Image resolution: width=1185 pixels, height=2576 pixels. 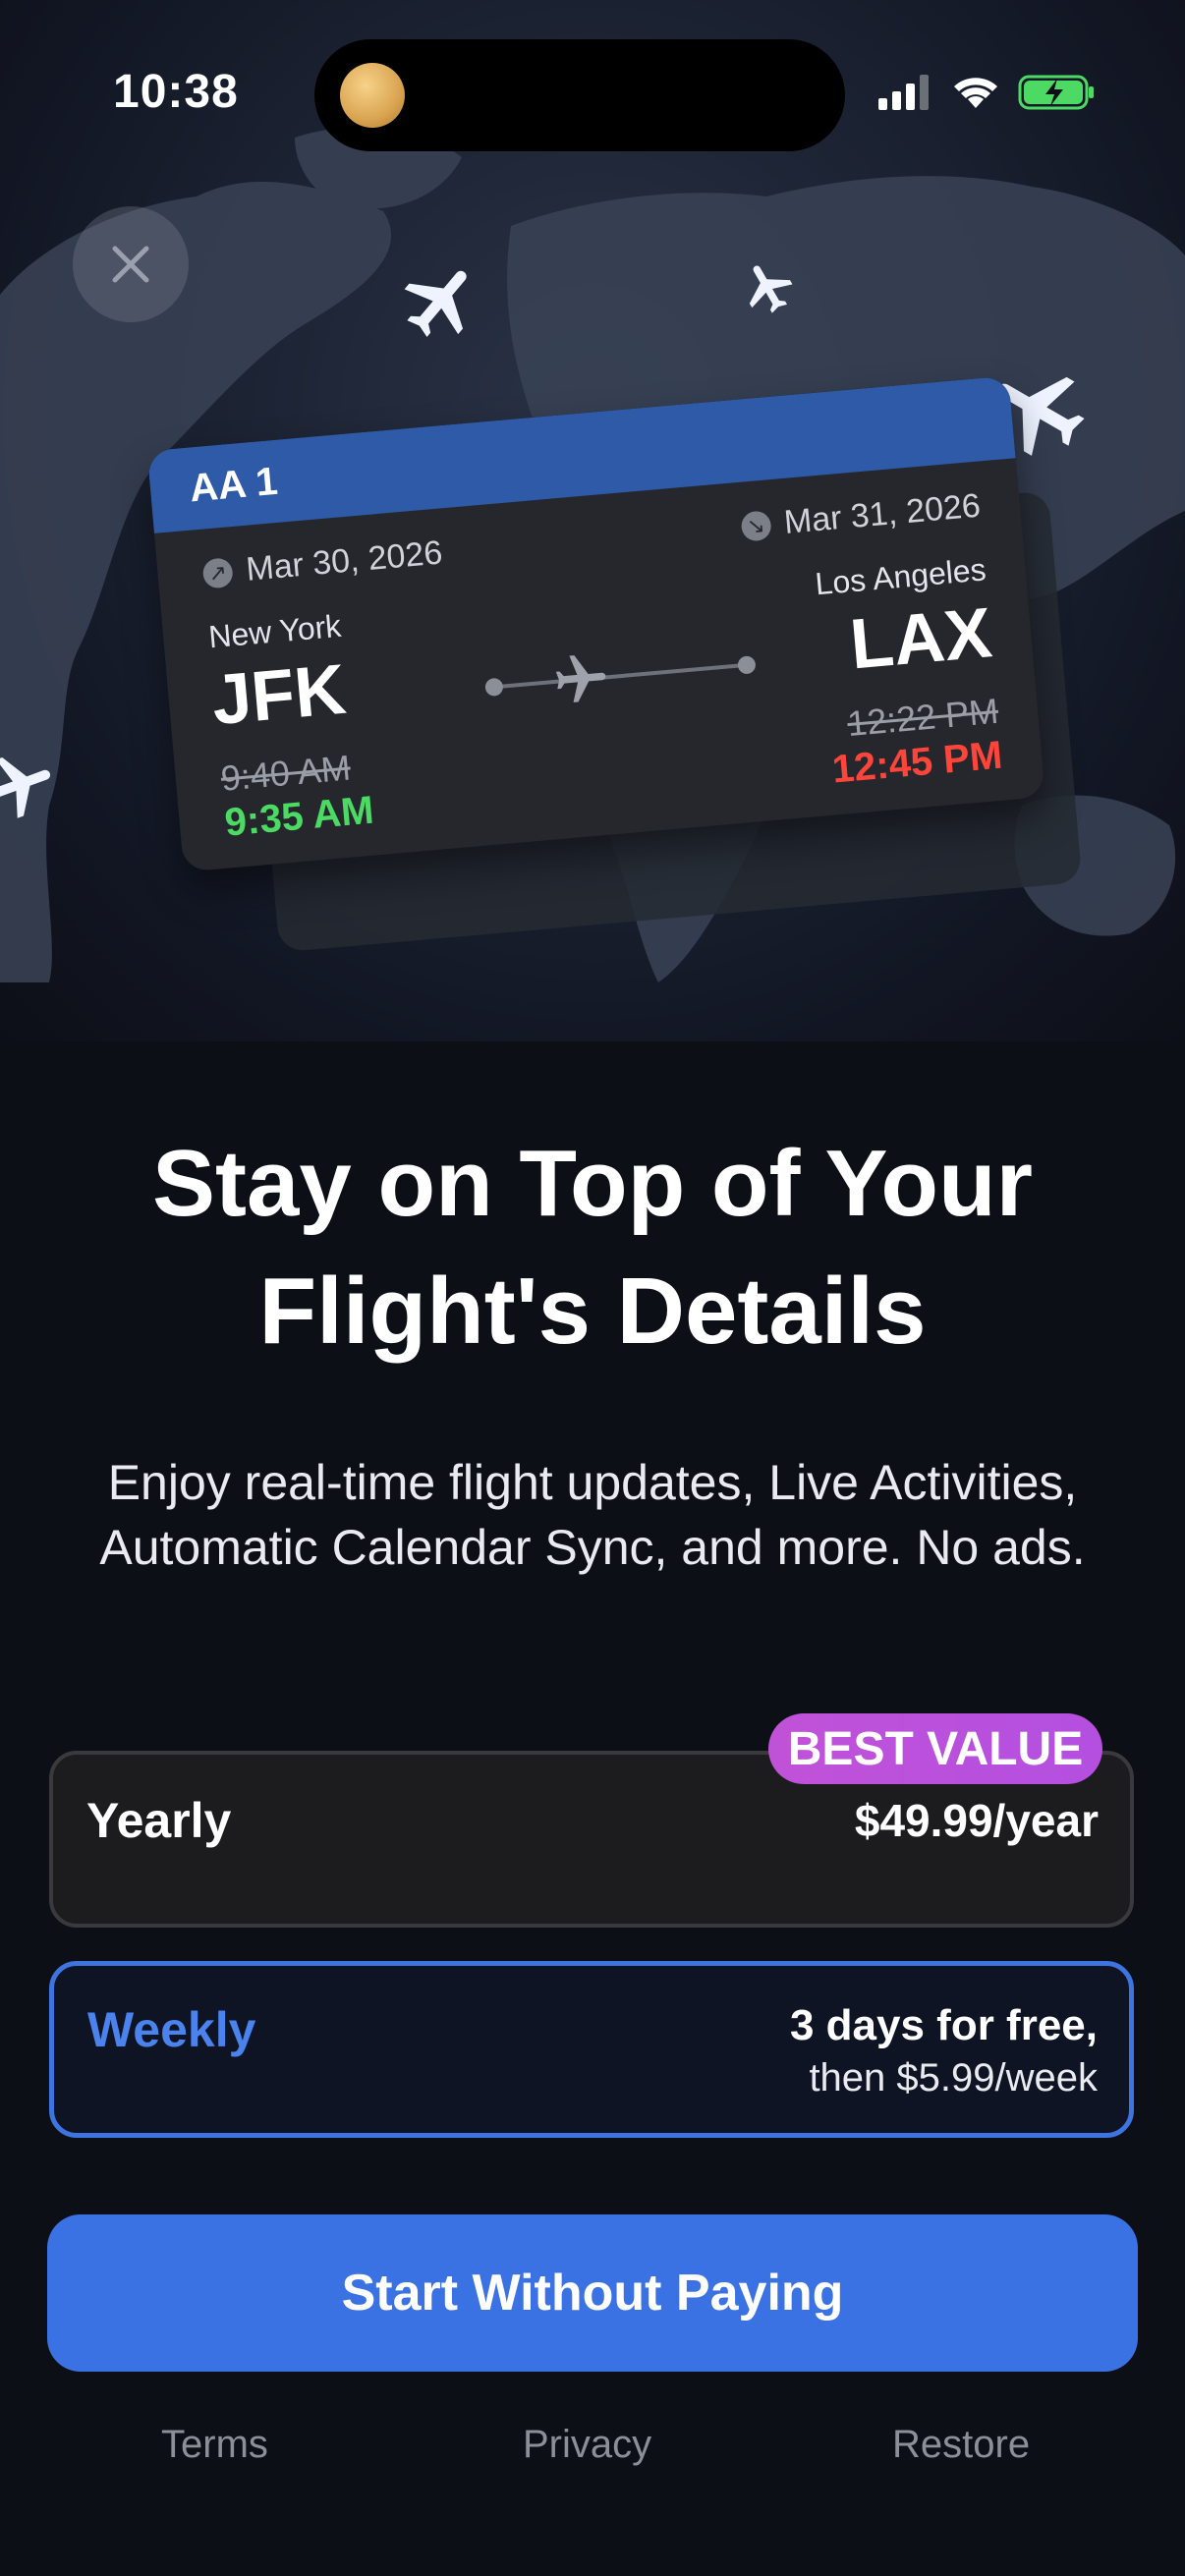 I want to click on departure-code: JFK, so click(x=279, y=695).